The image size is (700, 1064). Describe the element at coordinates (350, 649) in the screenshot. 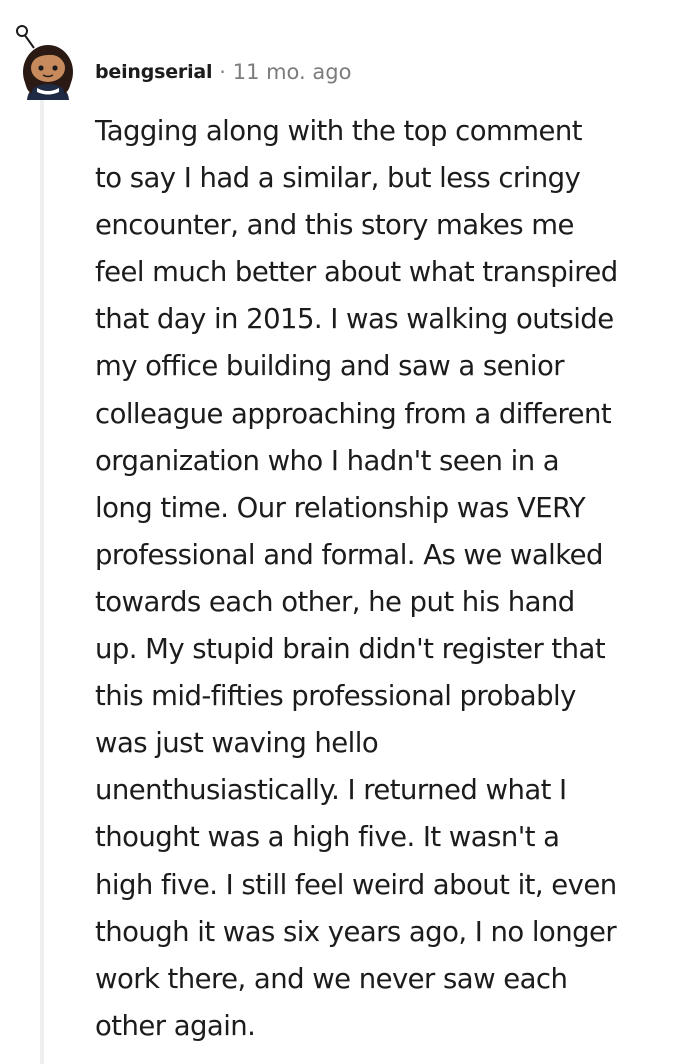

I see `comment-text-line: up. My stupid brain didn't register that` at that location.